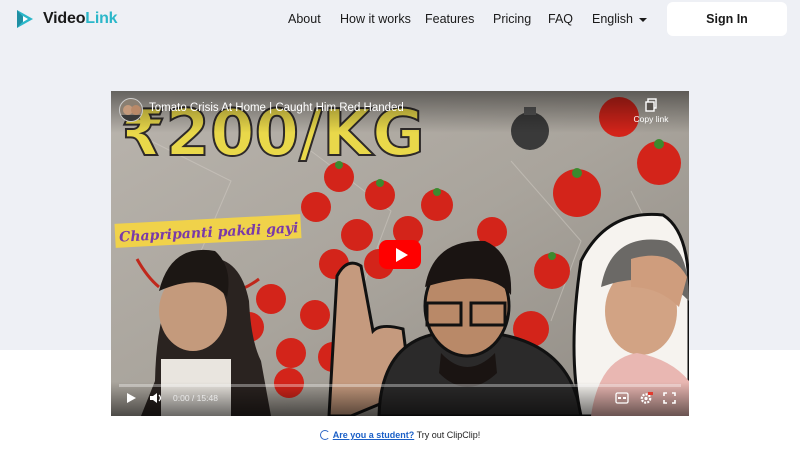  What do you see at coordinates (374, 435) in the screenshot?
I see `student-link: Are you a student?` at bounding box center [374, 435].